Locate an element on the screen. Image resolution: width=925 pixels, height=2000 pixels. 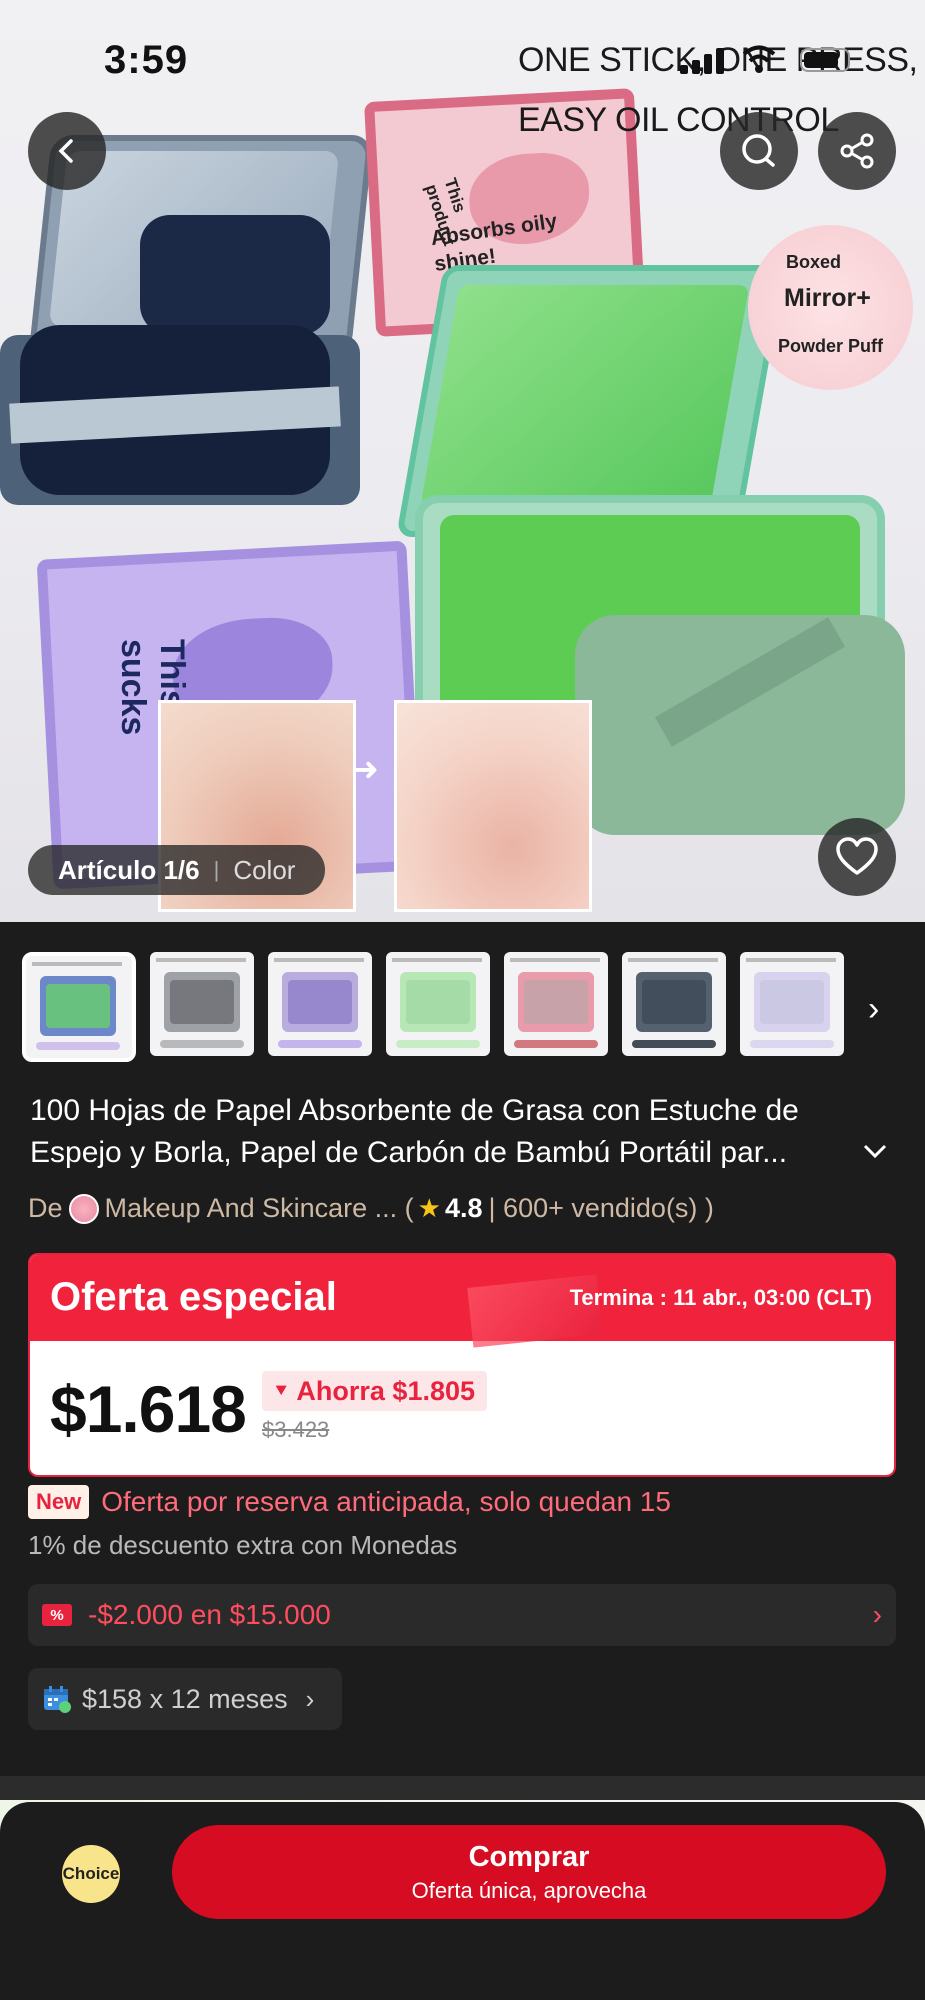
search-icon is located at coordinates (758, 150).